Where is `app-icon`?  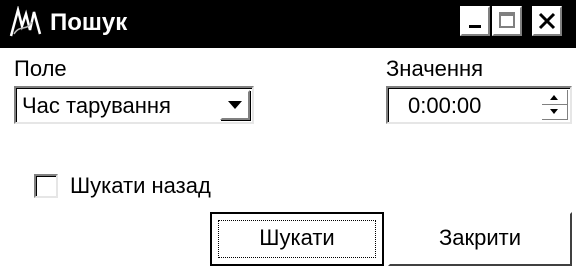 app-icon is located at coordinates (26, 22).